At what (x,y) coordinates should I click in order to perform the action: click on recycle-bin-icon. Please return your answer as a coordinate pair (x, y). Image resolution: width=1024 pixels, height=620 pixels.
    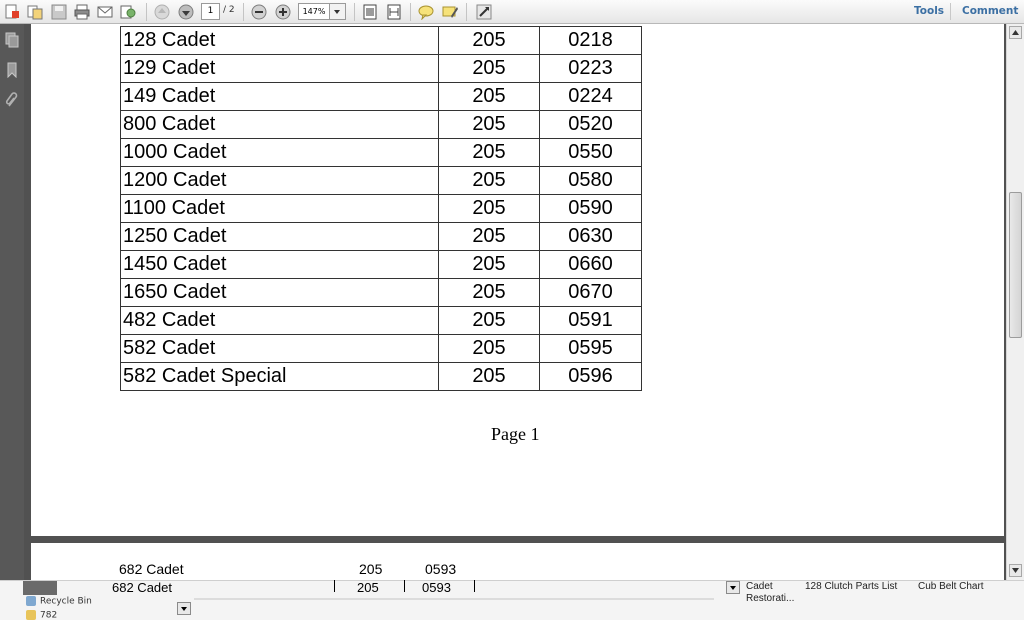
    Looking at the image, I should click on (31, 601).